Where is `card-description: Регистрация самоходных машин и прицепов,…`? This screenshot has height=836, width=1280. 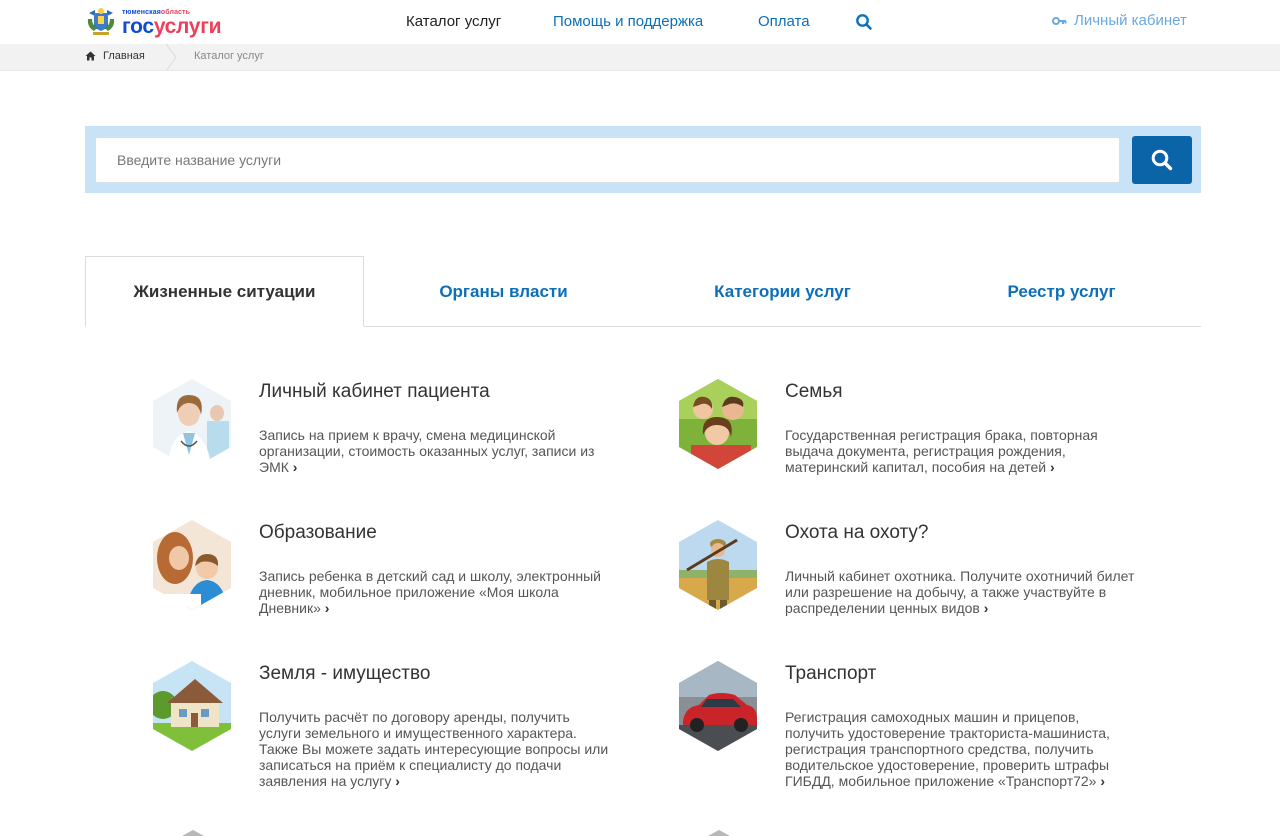 card-description: Регистрация самоходных машин и прицепов,… is located at coordinates (955, 749).